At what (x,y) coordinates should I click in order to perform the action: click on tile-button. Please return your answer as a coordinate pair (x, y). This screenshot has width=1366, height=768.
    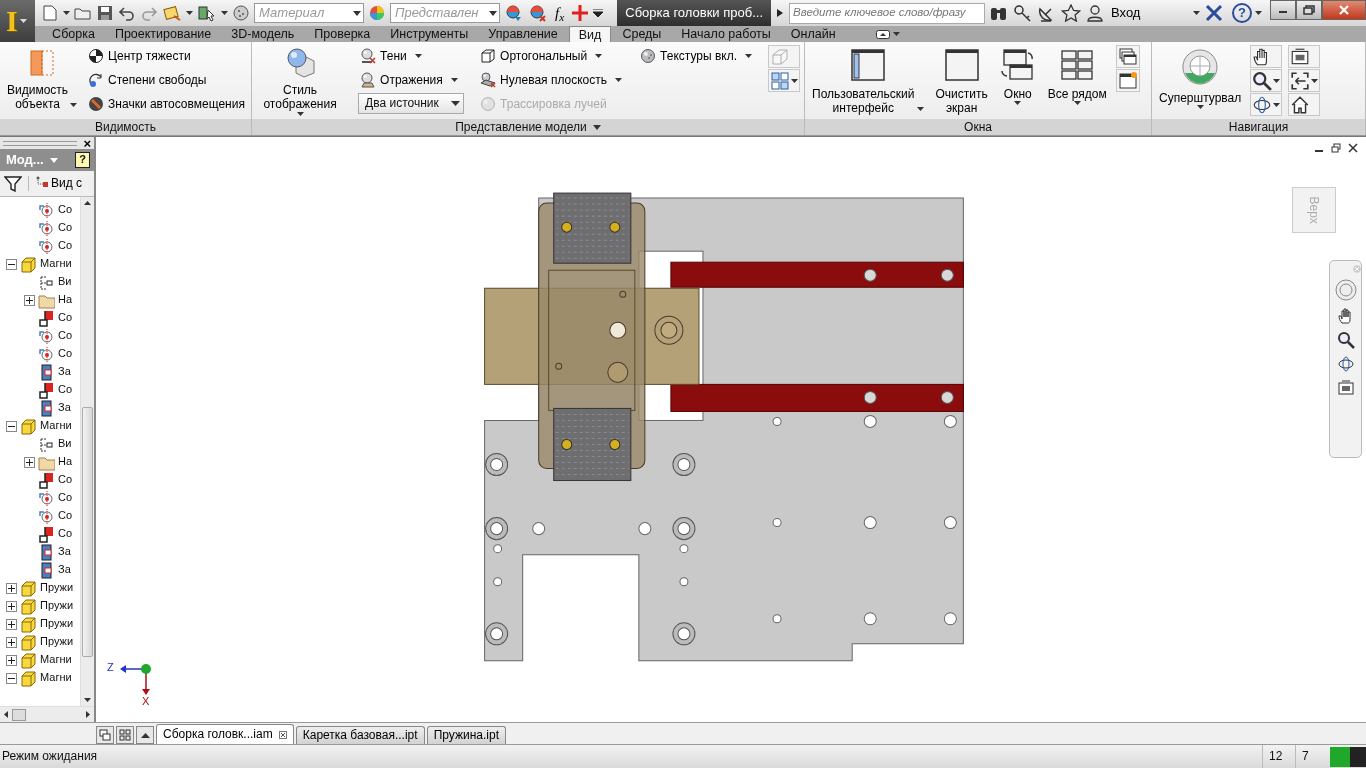
    Looking at the image, I should click on (125, 735).